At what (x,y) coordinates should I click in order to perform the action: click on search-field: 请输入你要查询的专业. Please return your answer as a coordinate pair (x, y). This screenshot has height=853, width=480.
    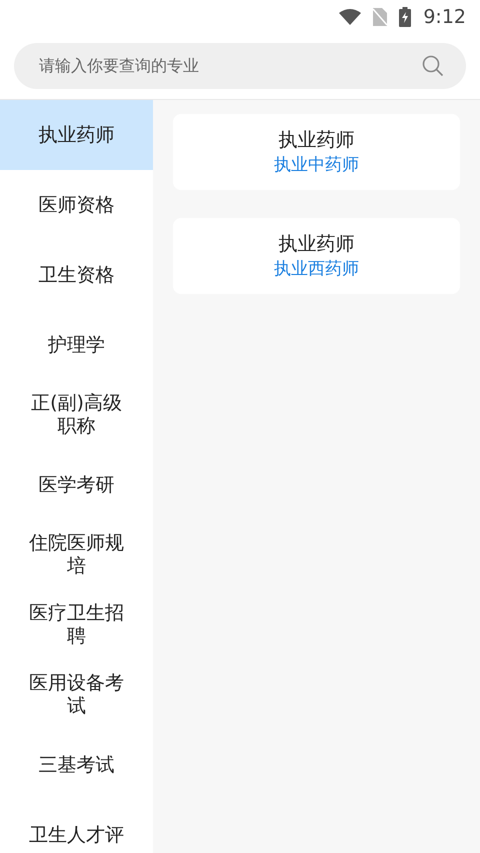
    Looking at the image, I should click on (240, 66).